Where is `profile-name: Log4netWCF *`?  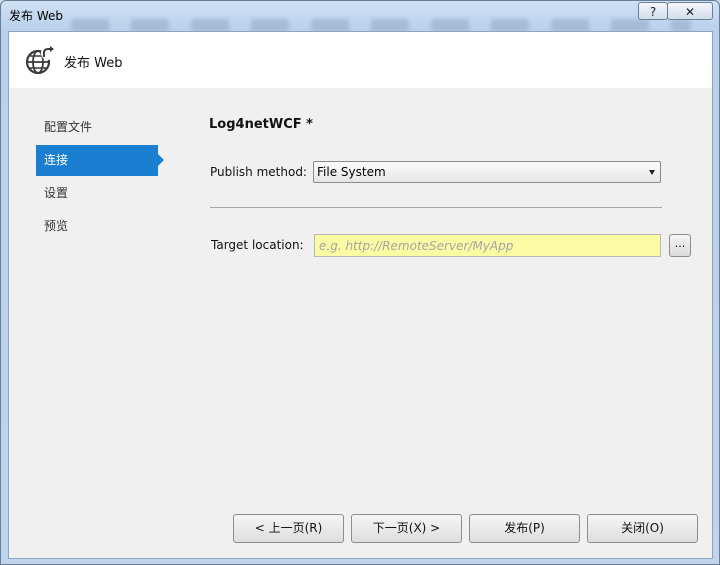 profile-name: Log4netWCF * is located at coordinates (261, 124).